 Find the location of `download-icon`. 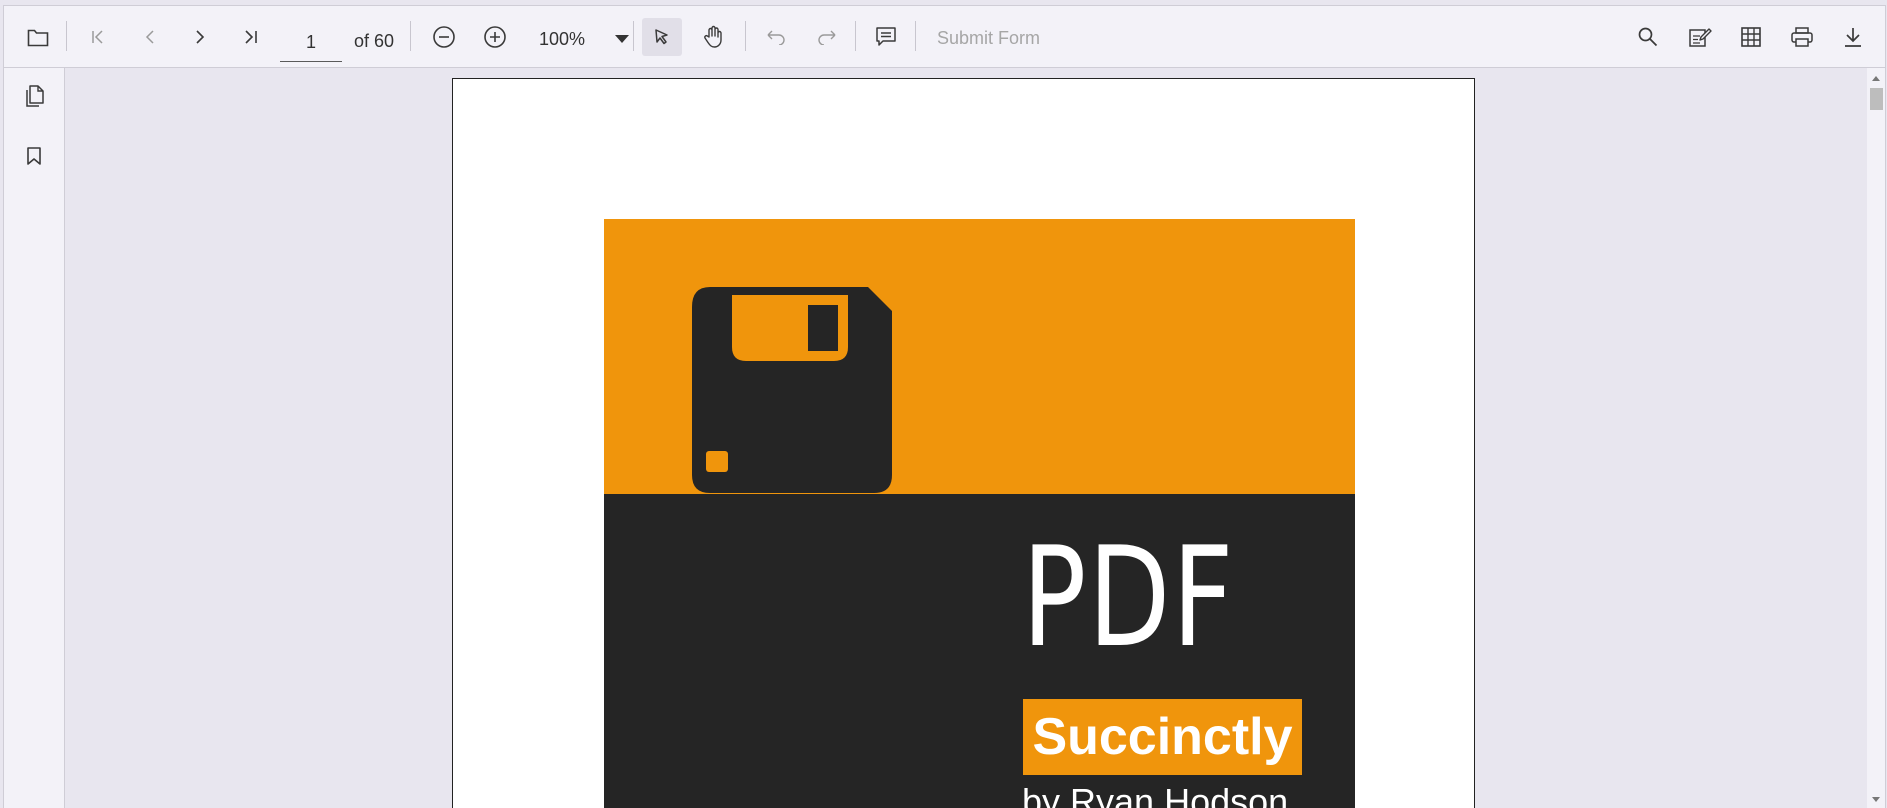

download-icon is located at coordinates (1853, 37).